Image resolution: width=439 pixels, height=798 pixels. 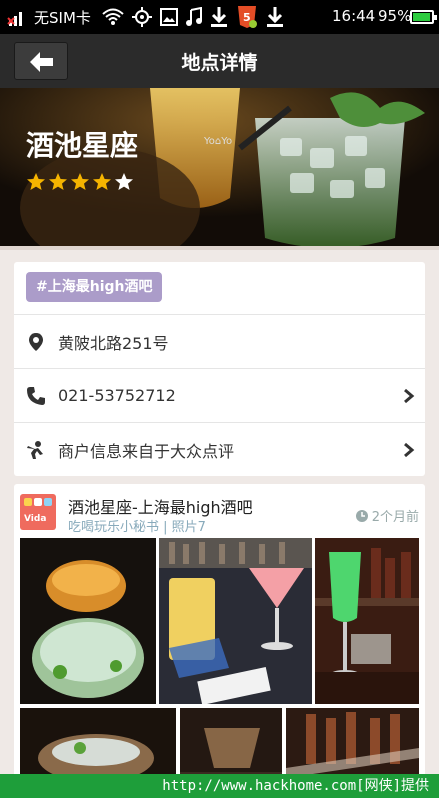 I want to click on battery-percent: 95%, so click(x=395, y=16).